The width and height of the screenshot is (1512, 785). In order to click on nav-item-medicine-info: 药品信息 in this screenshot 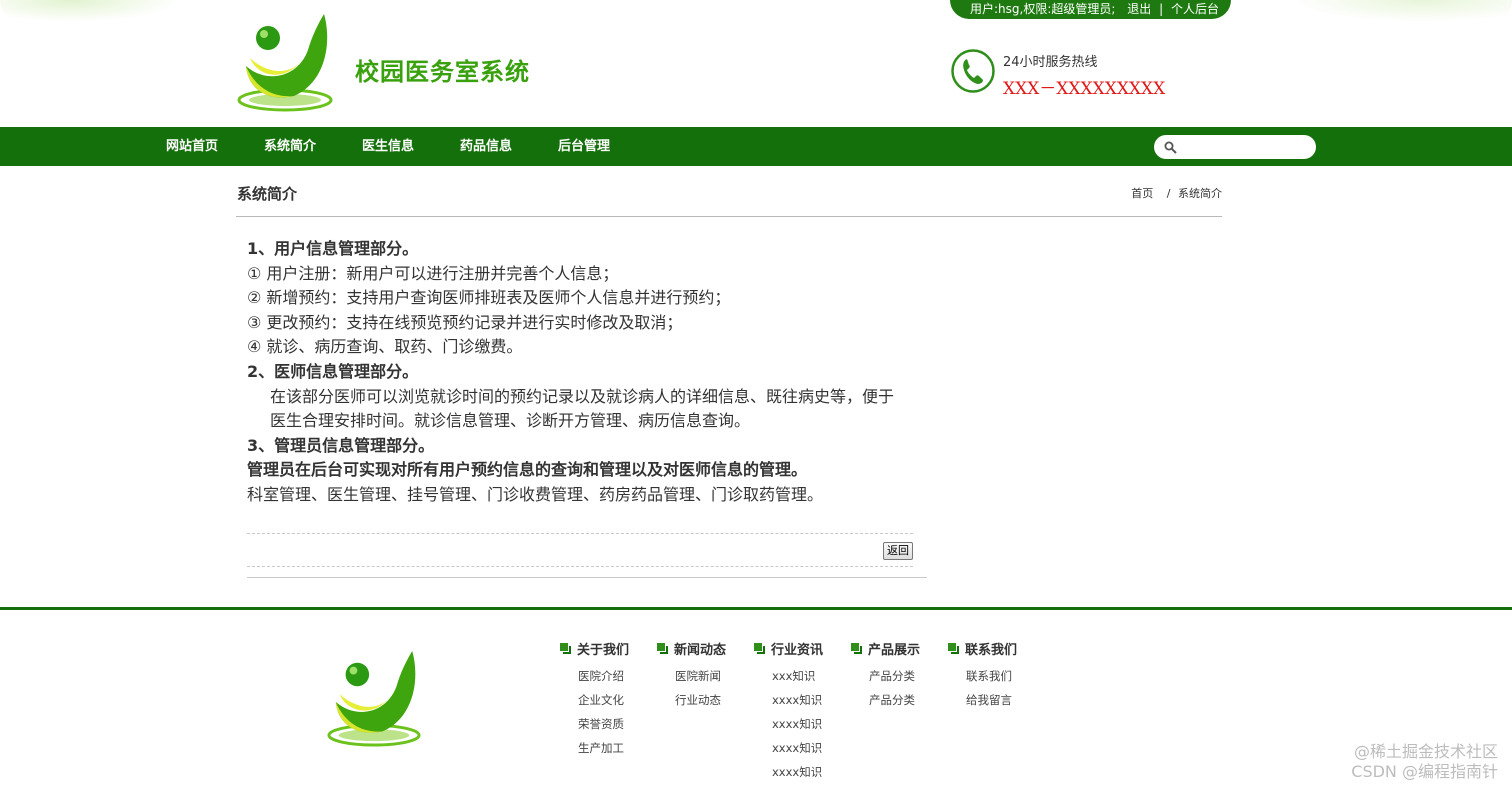, I will do `click(486, 146)`.